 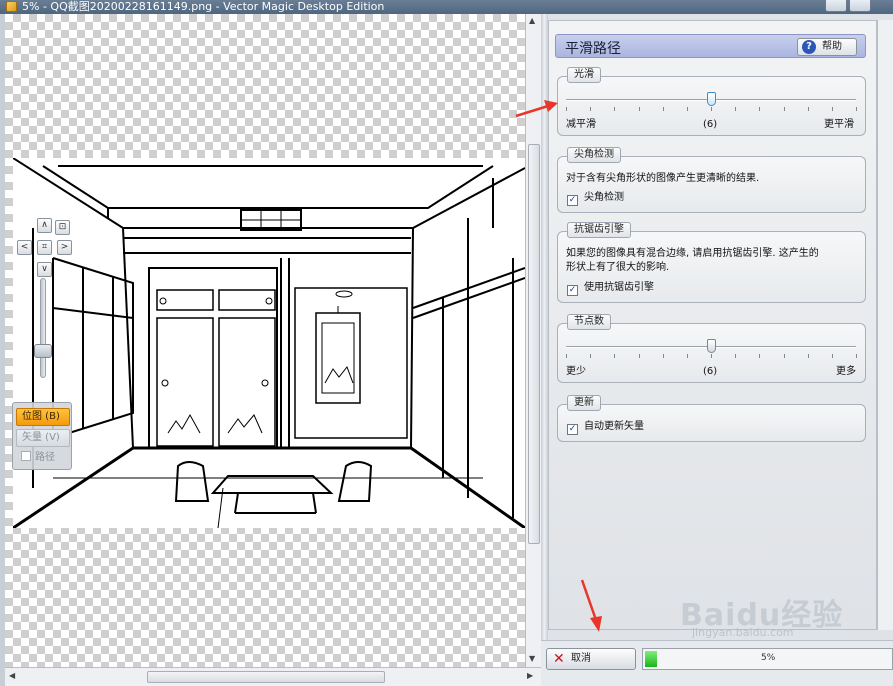 I want to click on pan-down-button: ∨, so click(x=44, y=269).